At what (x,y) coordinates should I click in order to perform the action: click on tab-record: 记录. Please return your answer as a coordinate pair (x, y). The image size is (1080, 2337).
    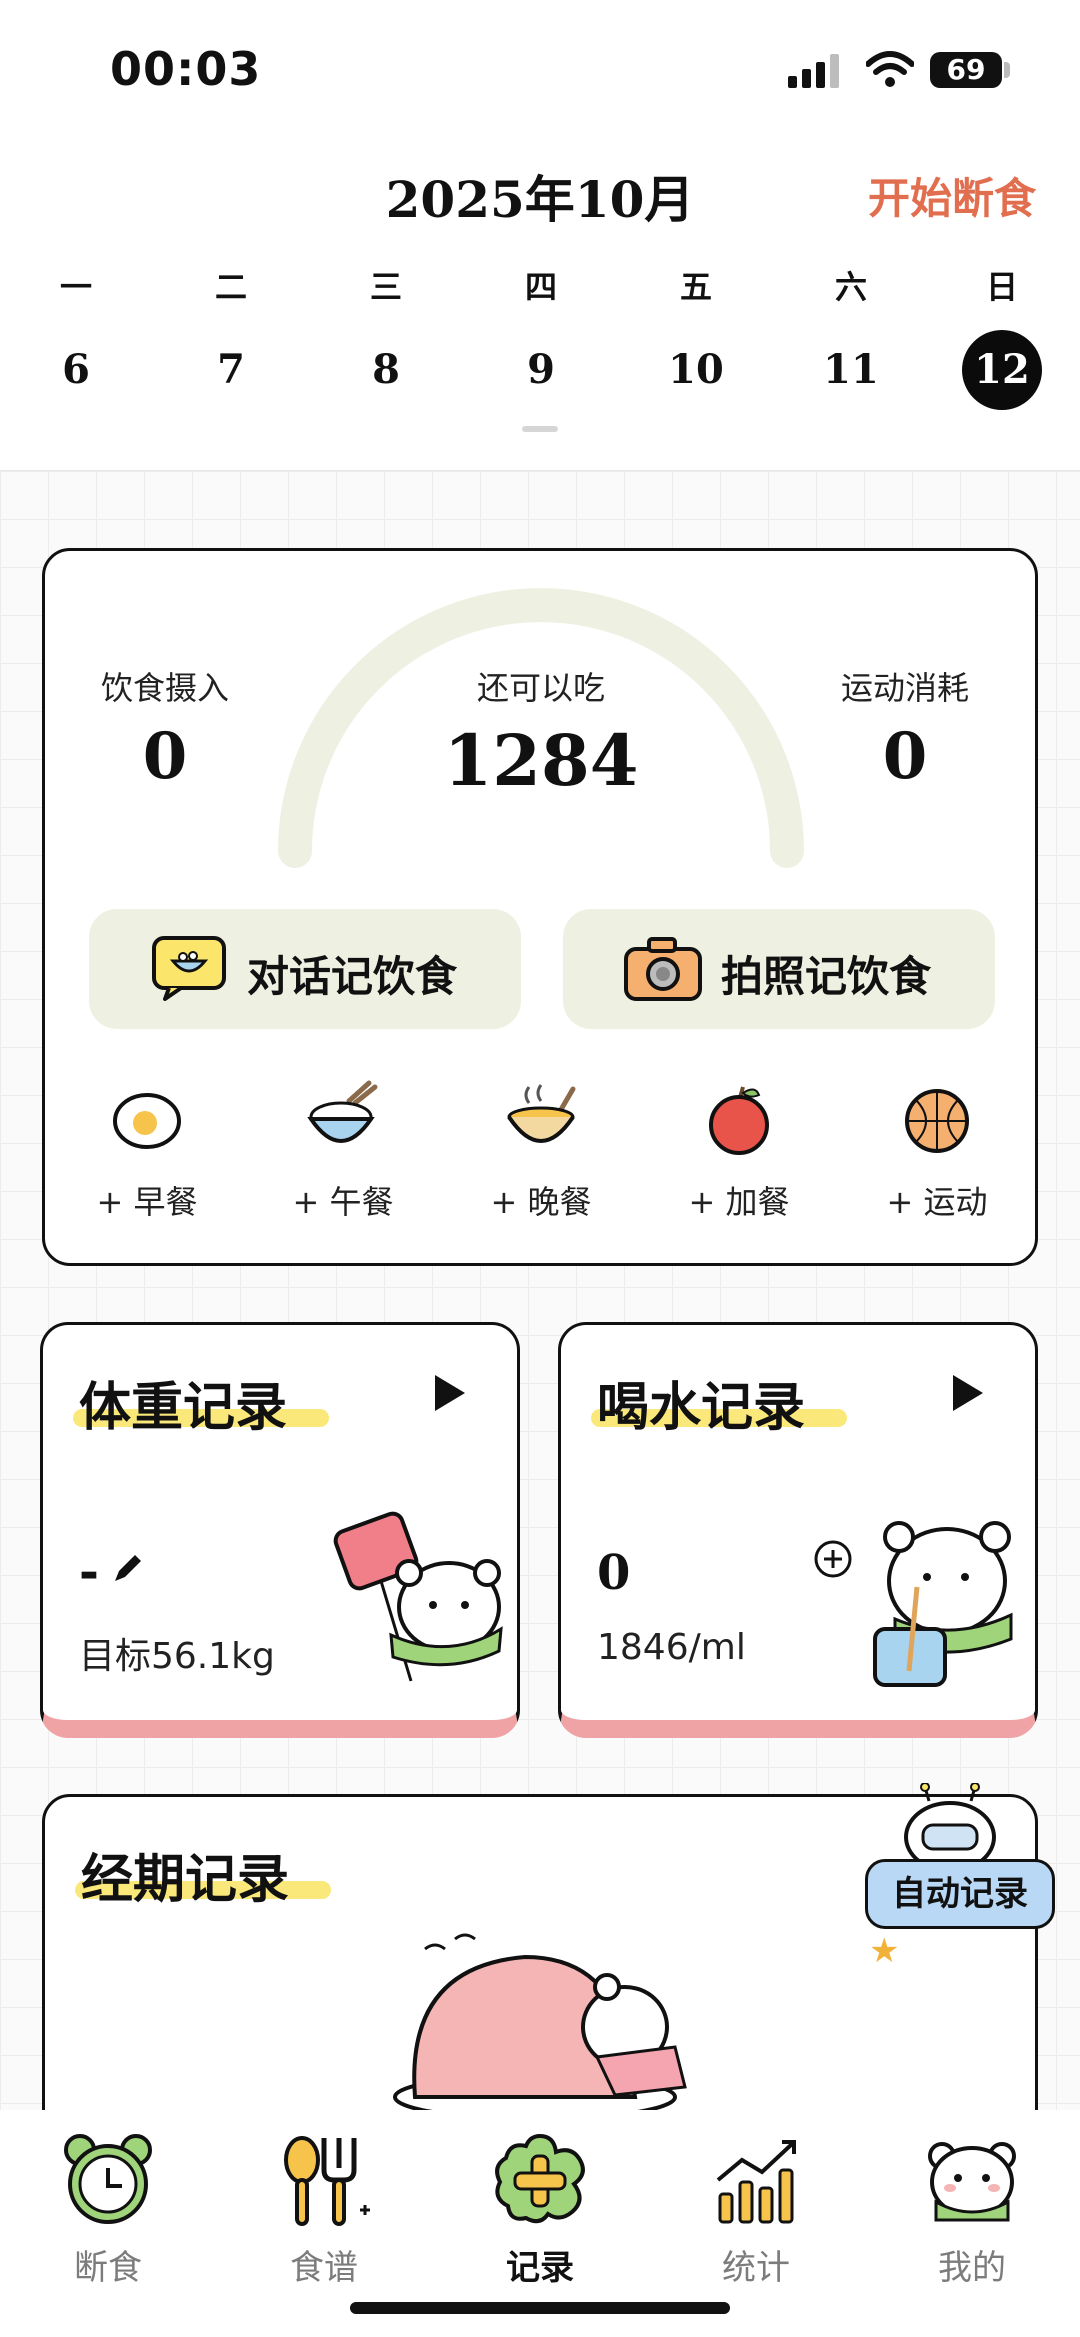
    Looking at the image, I should click on (540, 2209).